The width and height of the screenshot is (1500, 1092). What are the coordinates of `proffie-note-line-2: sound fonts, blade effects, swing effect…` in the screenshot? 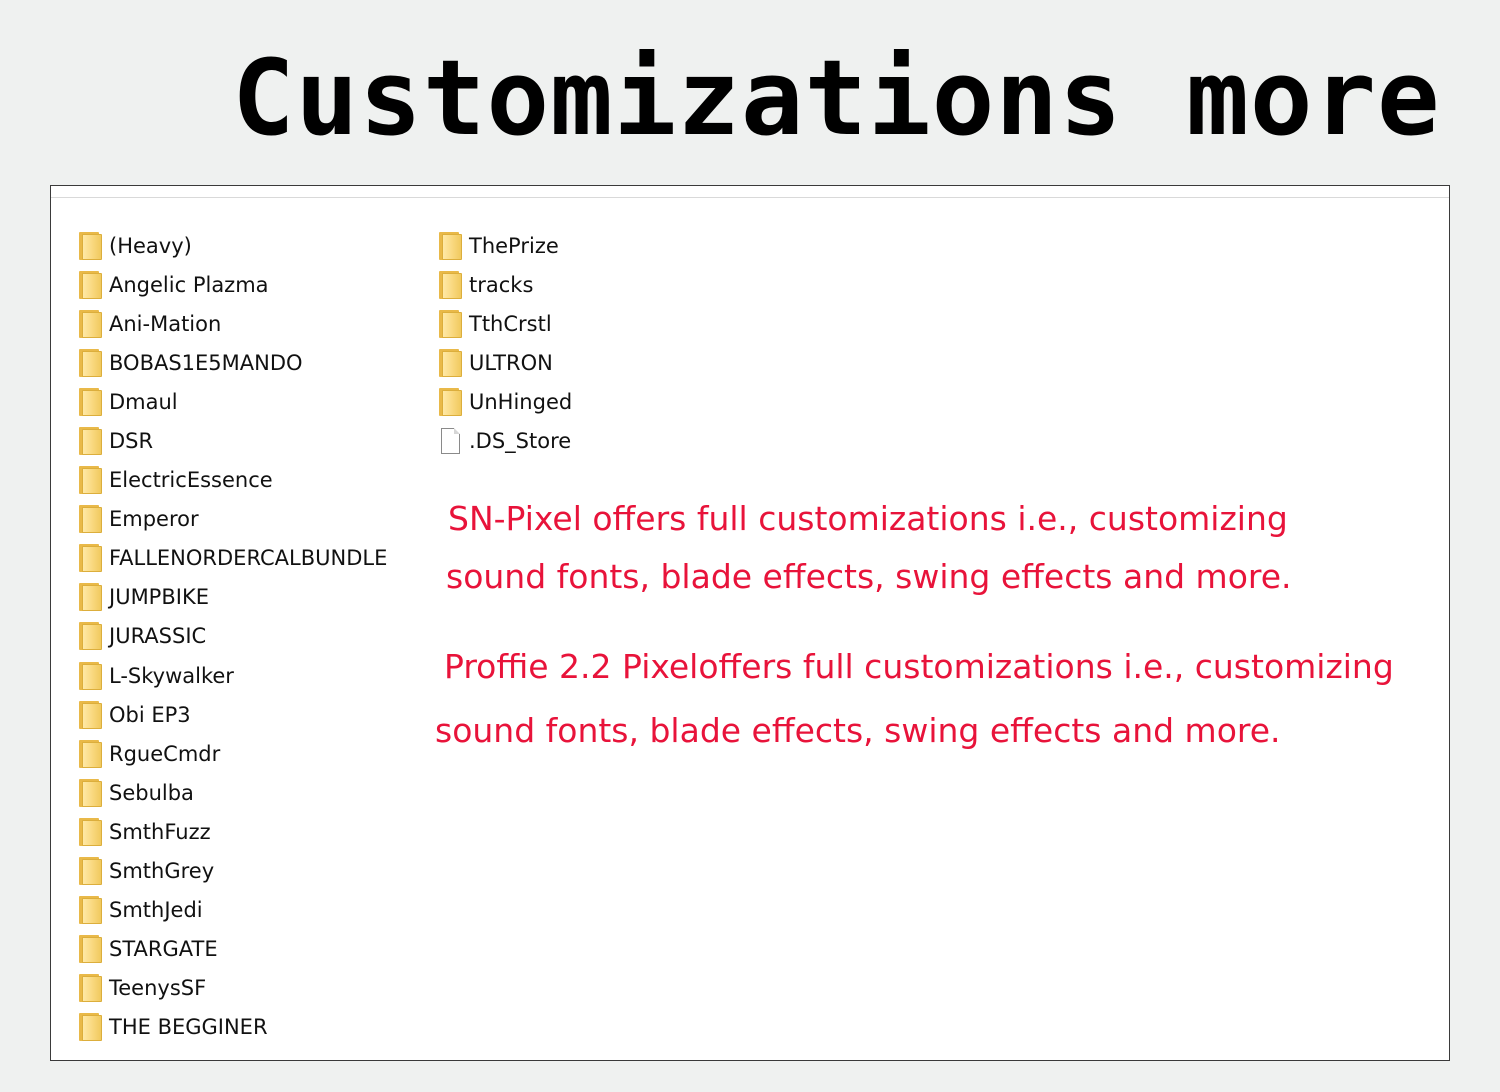 It's located at (858, 730).